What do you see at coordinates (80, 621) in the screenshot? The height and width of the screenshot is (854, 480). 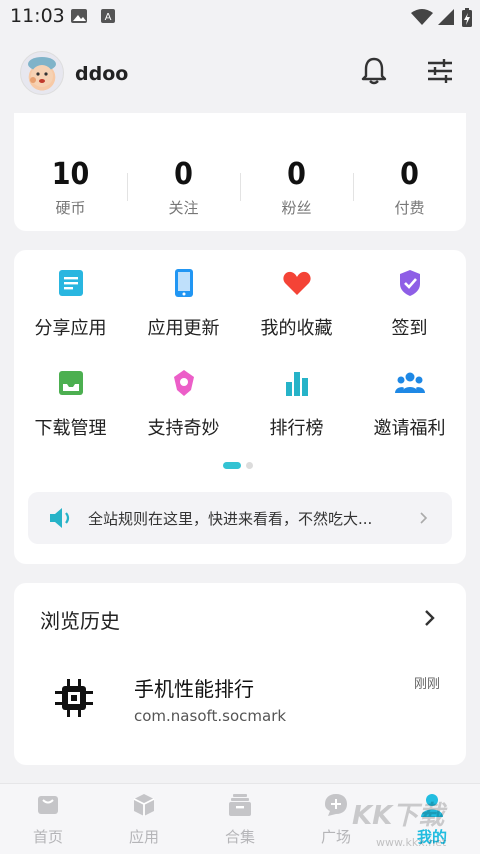 I see `history-title: 浏览历史` at bounding box center [80, 621].